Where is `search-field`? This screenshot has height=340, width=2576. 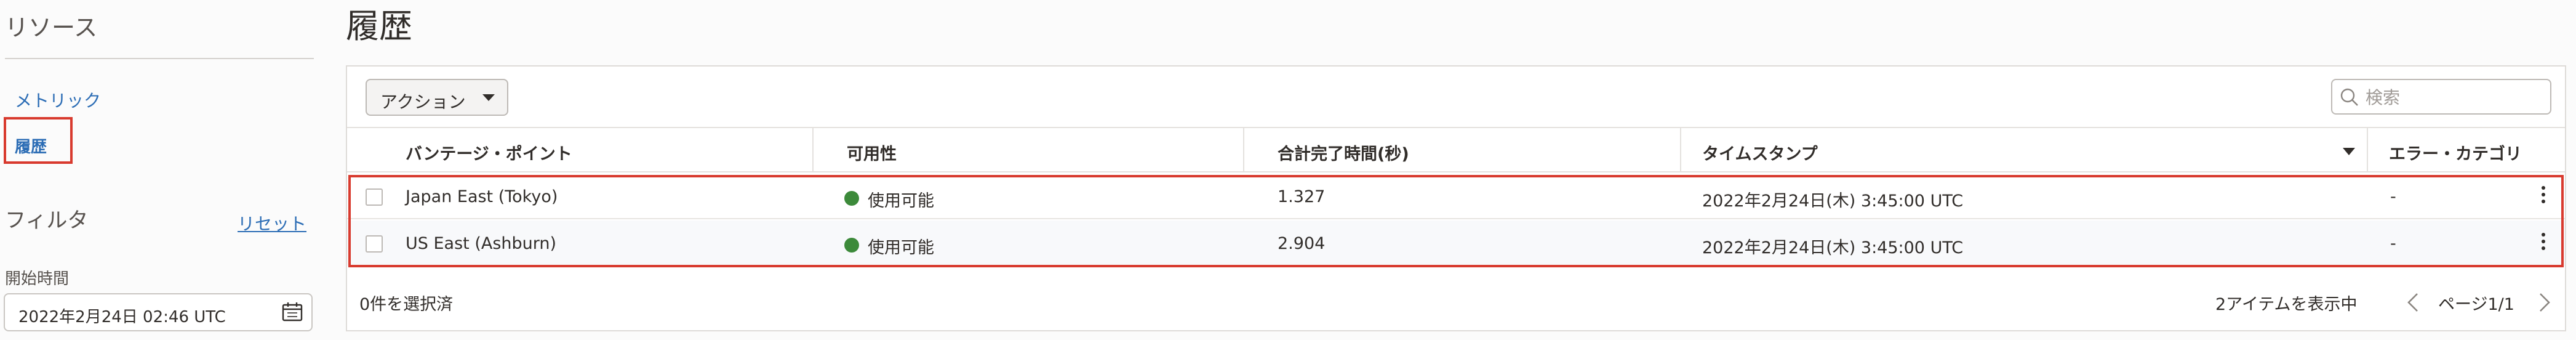
search-field is located at coordinates (2441, 97).